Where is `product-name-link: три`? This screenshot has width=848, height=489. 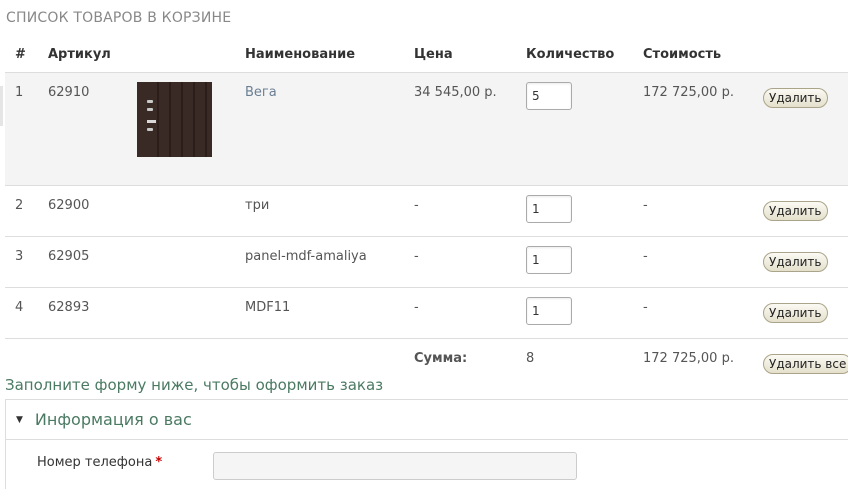 product-name-link: три is located at coordinates (257, 205).